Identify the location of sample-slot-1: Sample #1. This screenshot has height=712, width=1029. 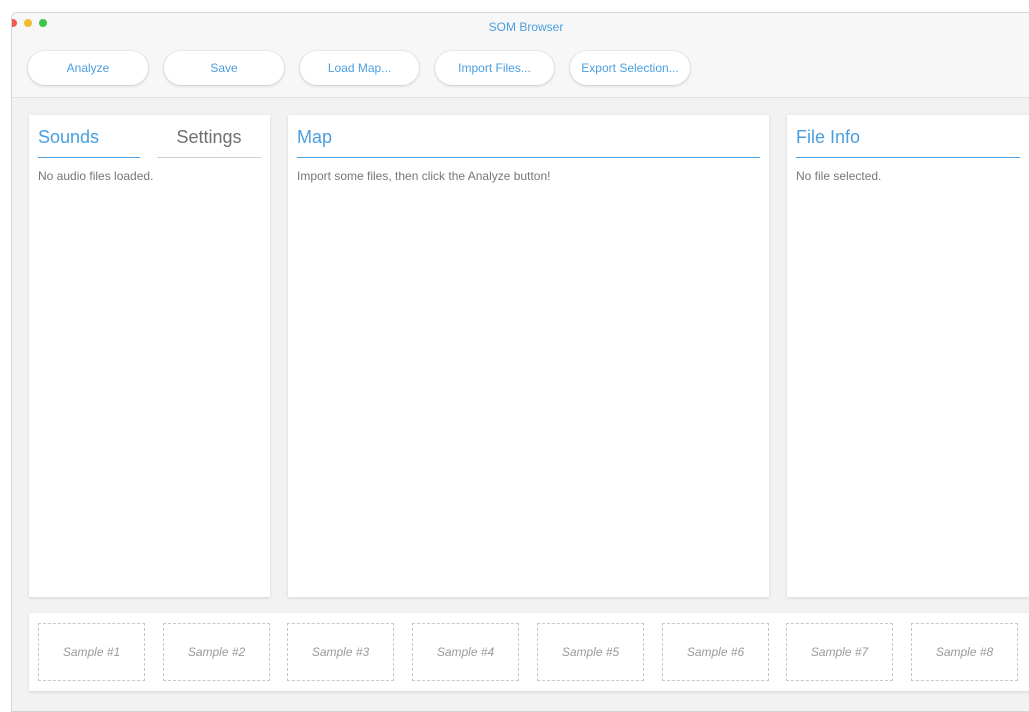
(91, 652).